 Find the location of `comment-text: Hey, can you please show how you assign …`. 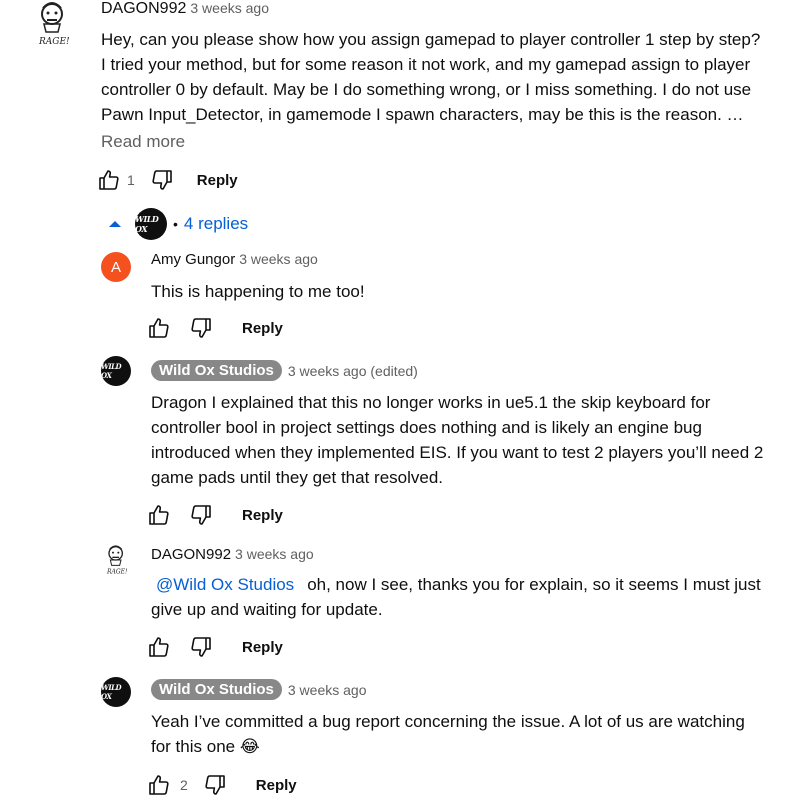

comment-text: Hey, can you please show how you assign … is located at coordinates (446, 77).